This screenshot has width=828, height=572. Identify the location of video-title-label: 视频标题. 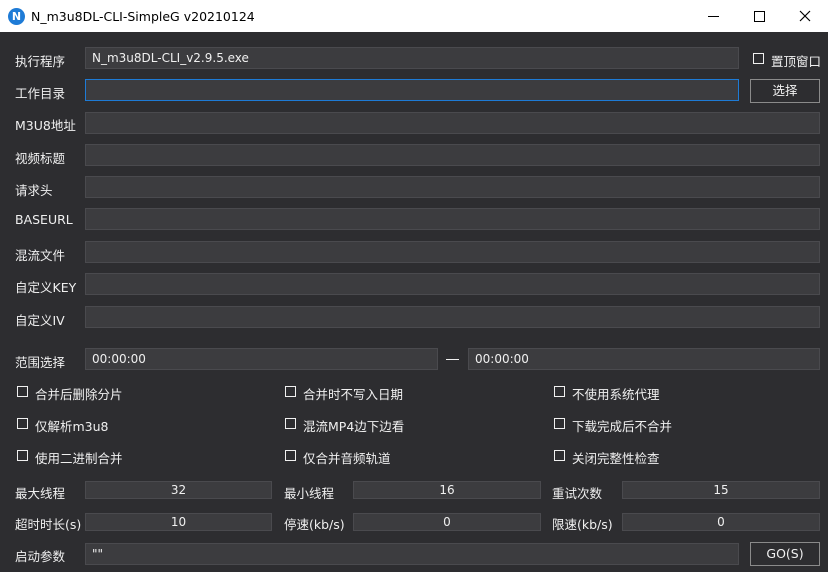
(40, 158).